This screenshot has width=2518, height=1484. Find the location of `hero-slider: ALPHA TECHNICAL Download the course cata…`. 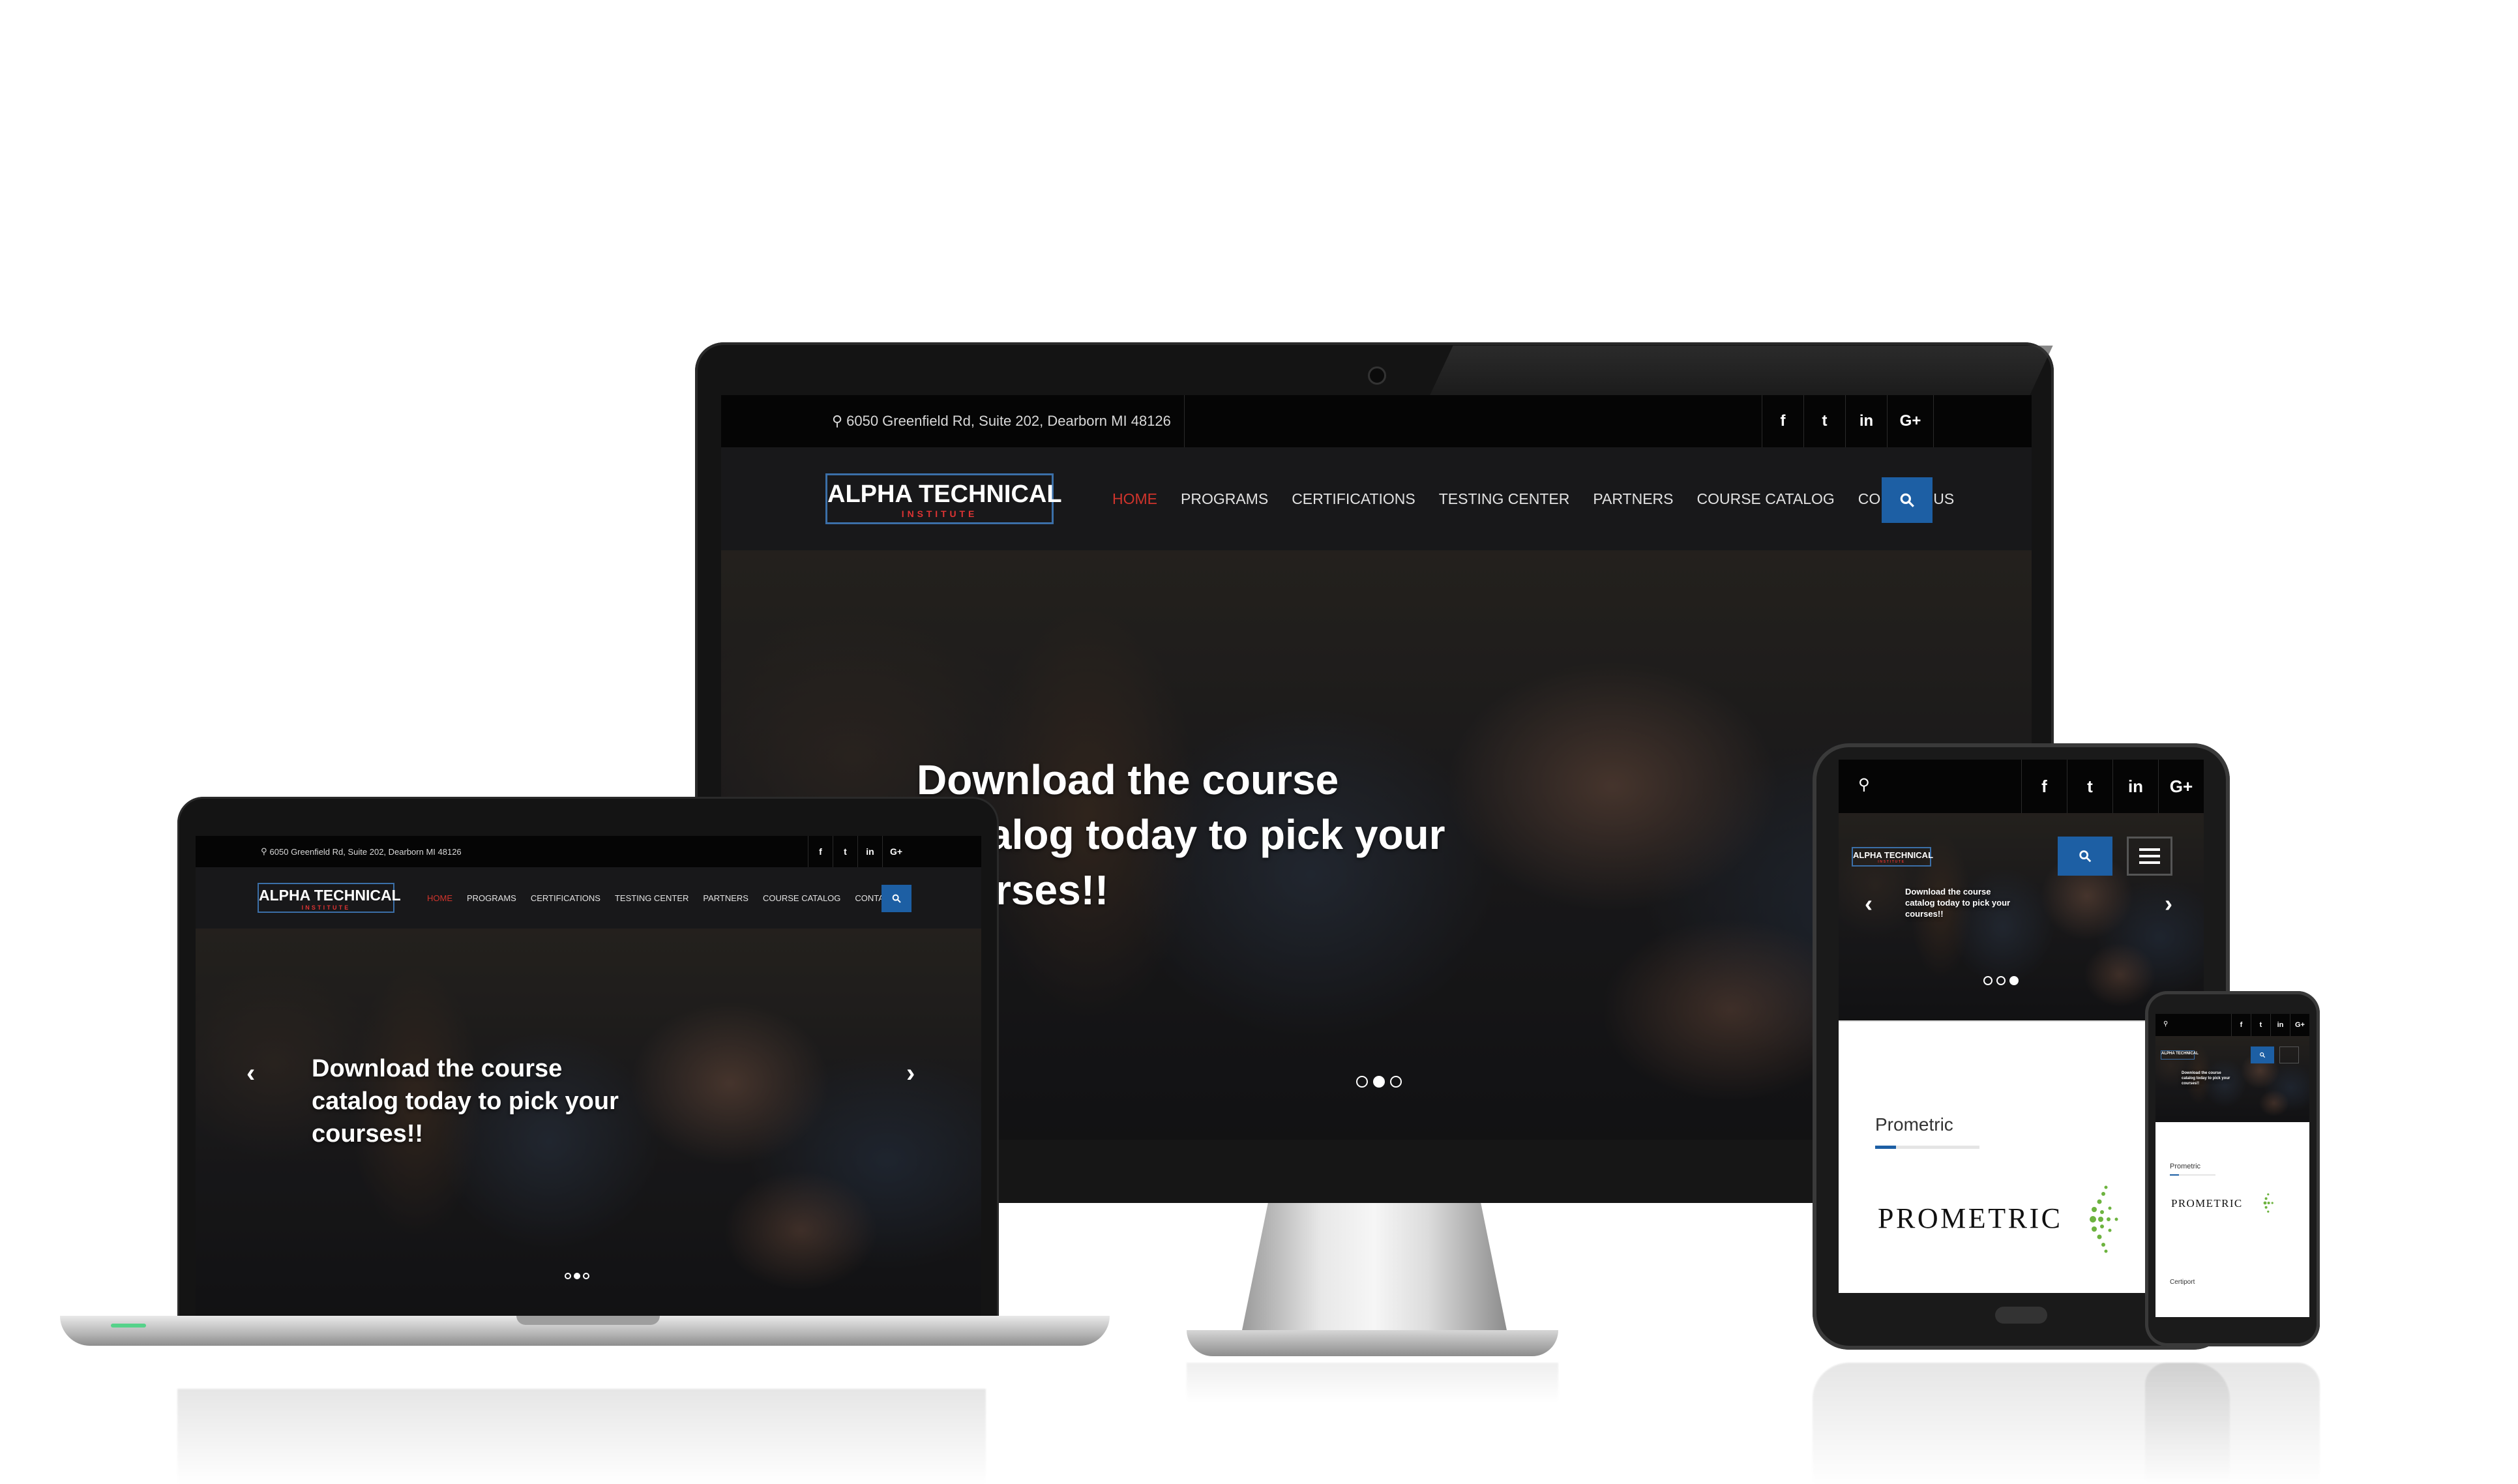

hero-slider: ALPHA TECHNICAL Download the course cata… is located at coordinates (2232, 1079).